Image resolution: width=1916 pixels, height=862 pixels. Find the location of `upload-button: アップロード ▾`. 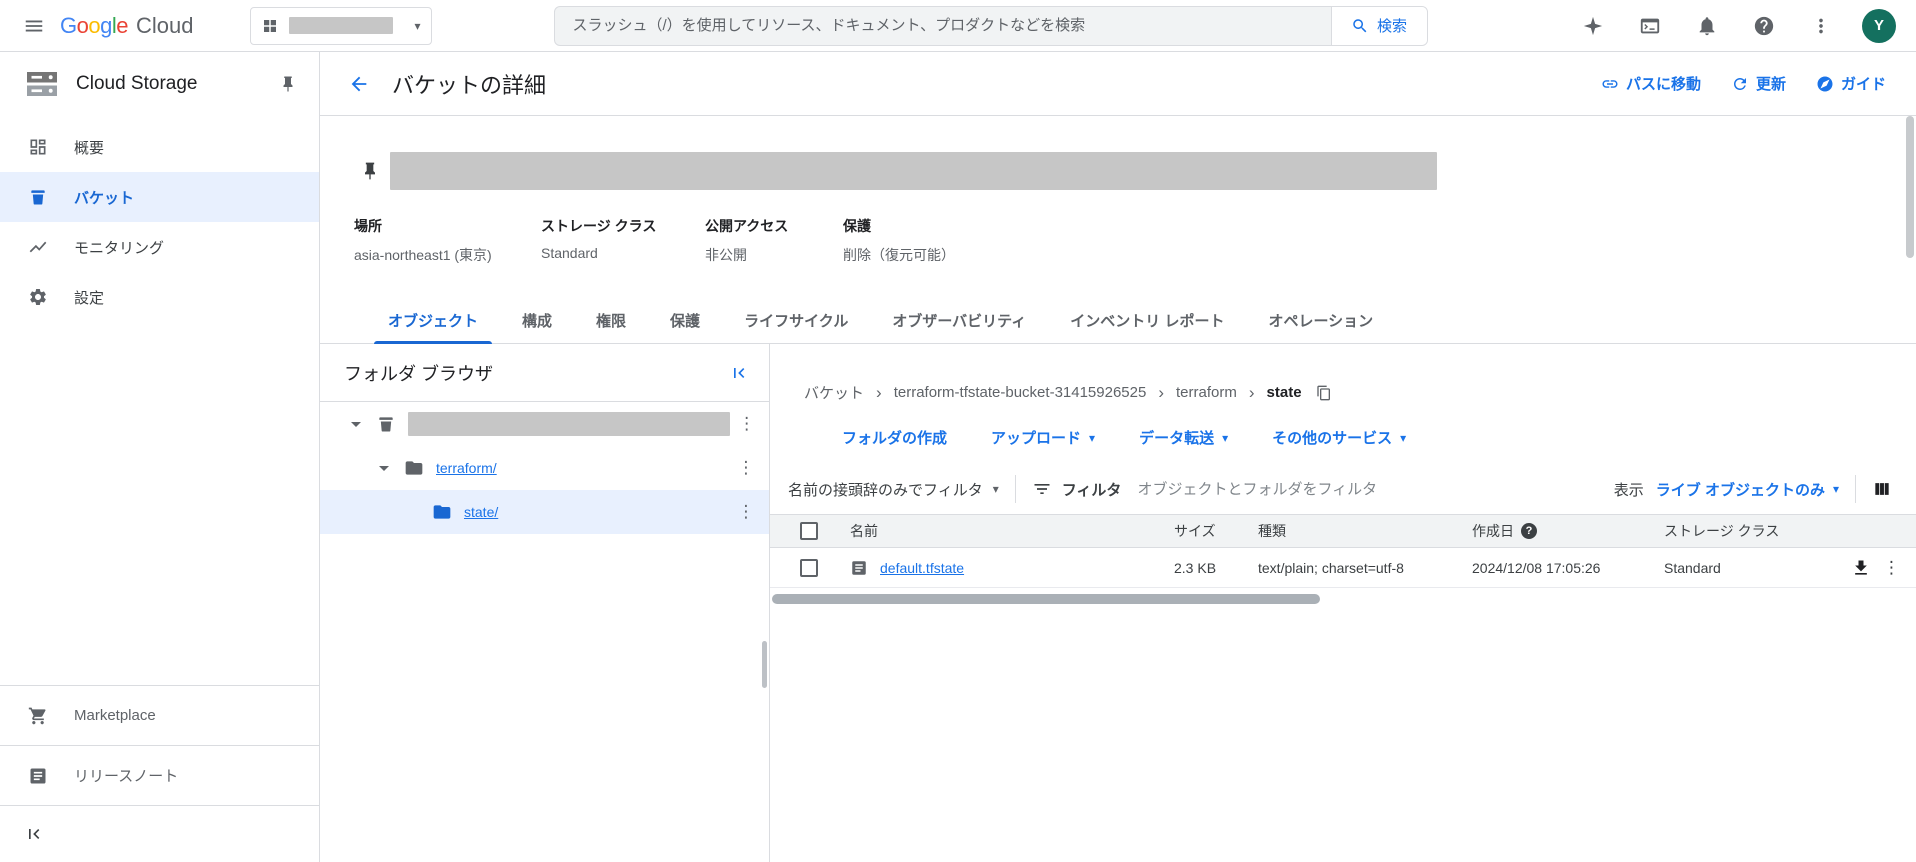

upload-button: アップロード ▾ is located at coordinates (1043, 437).